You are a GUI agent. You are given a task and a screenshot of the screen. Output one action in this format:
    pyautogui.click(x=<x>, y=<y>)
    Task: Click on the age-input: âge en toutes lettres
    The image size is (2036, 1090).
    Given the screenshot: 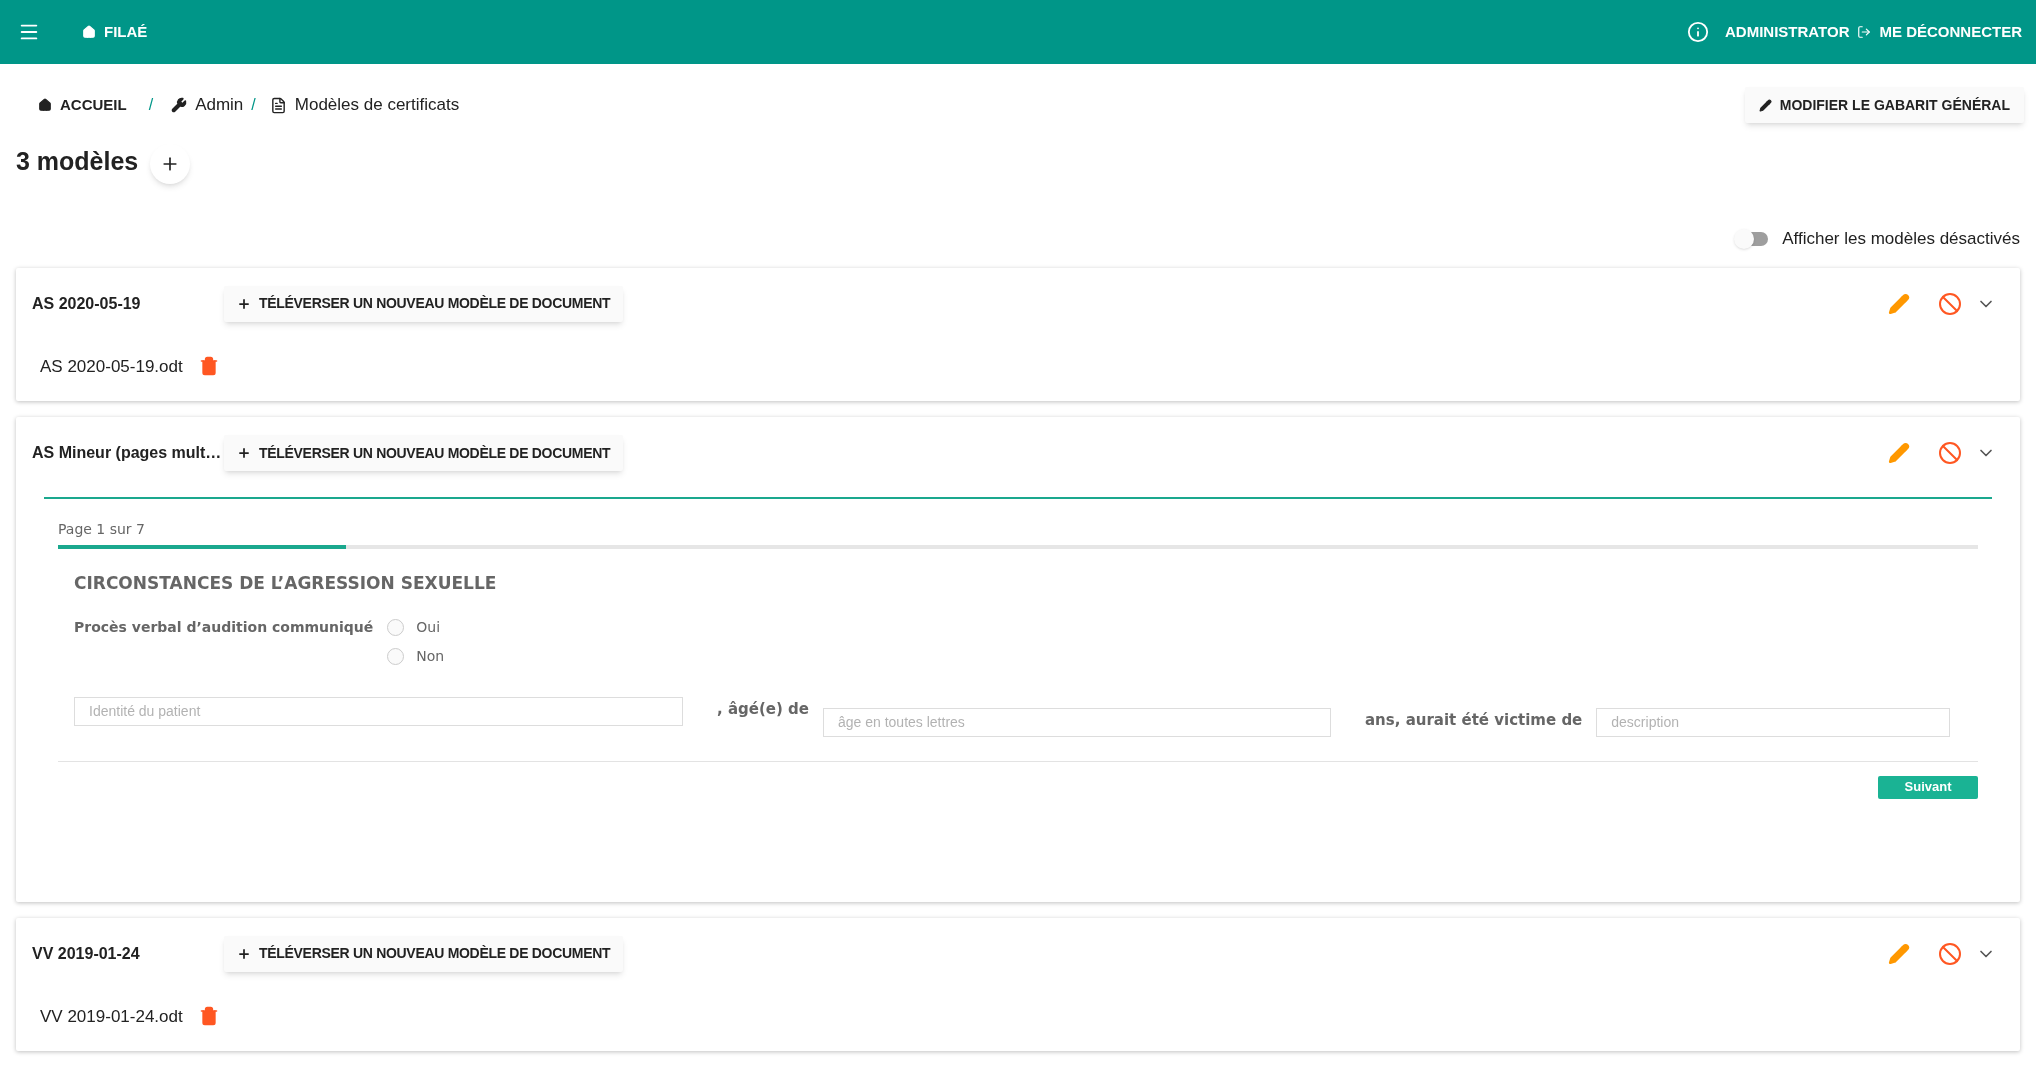 What is the action you would take?
    pyautogui.click(x=1077, y=722)
    